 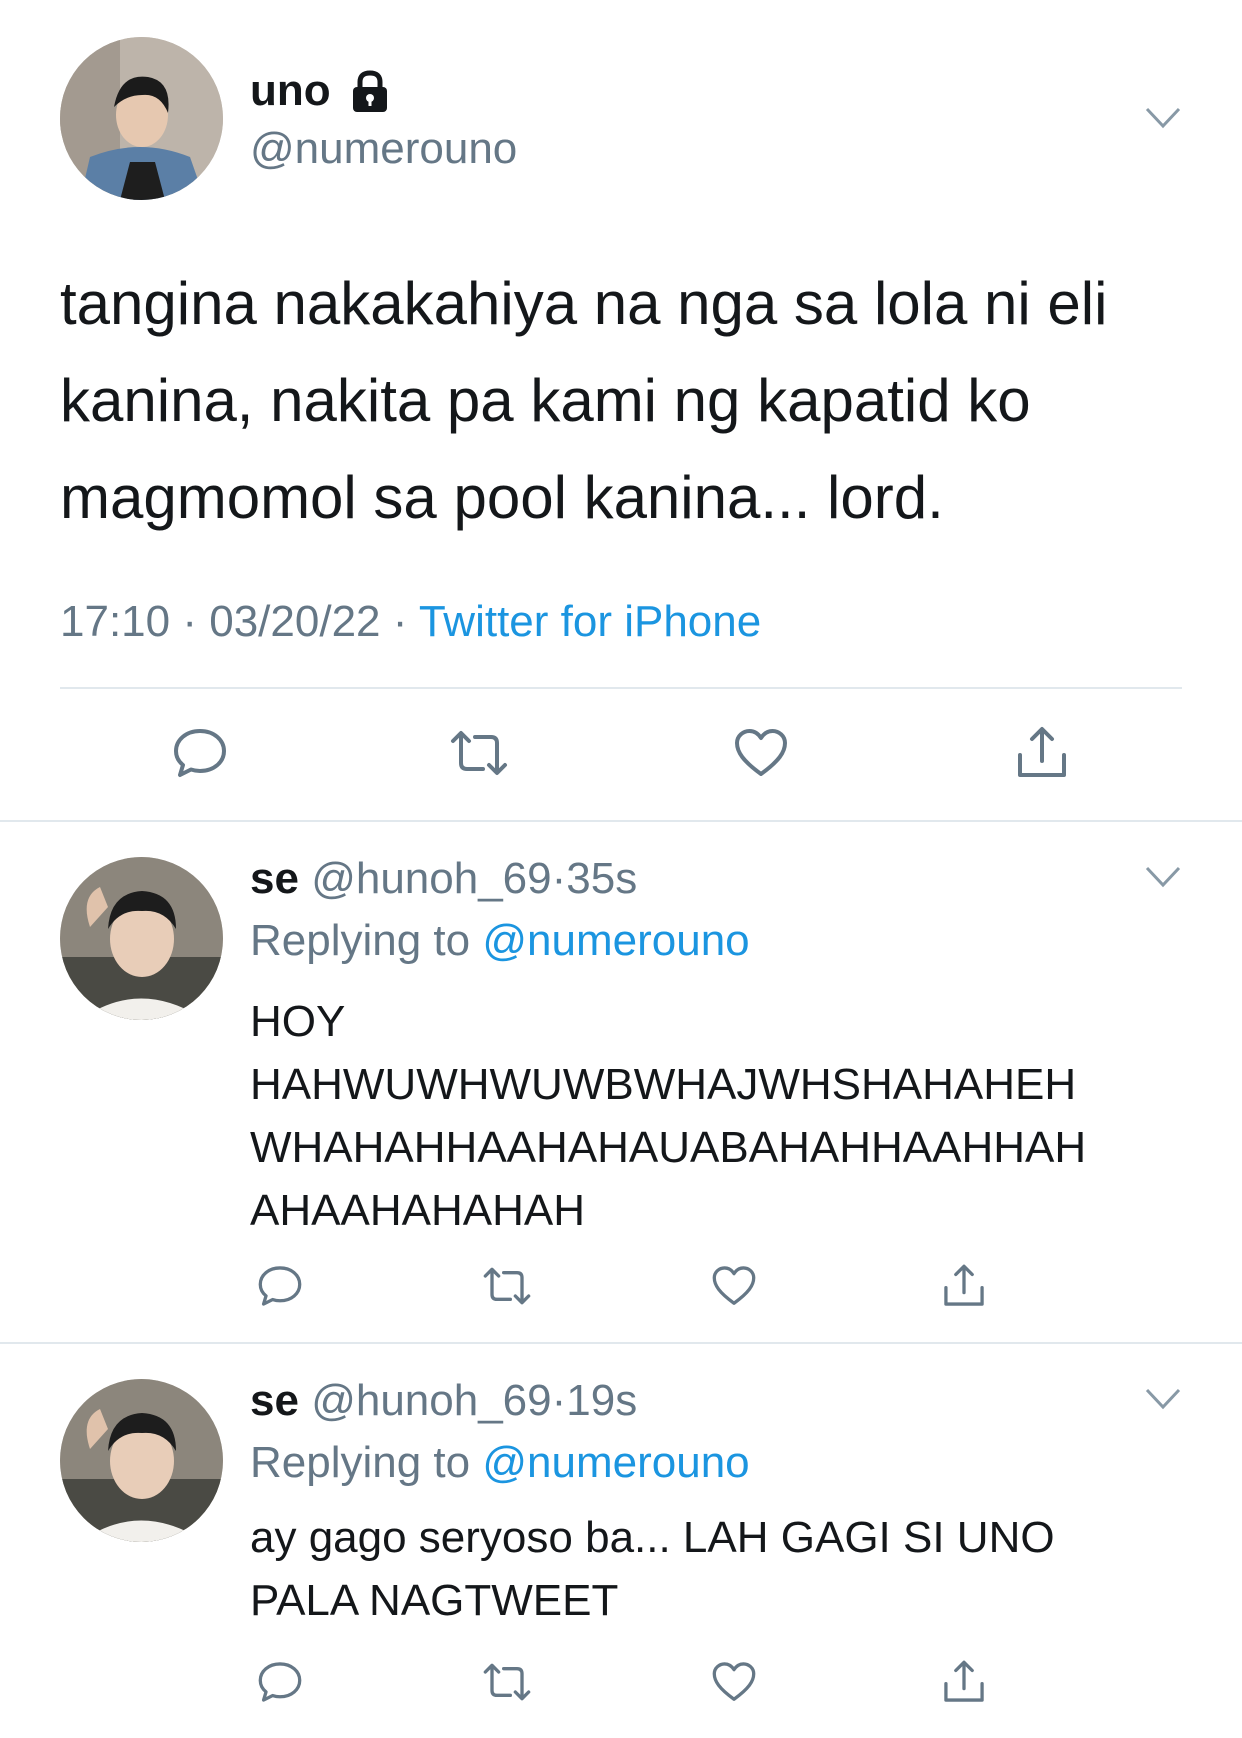 What do you see at coordinates (434, 1600) in the screenshot?
I see `reply-text-line: PALA NAGTWEET` at bounding box center [434, 1600].